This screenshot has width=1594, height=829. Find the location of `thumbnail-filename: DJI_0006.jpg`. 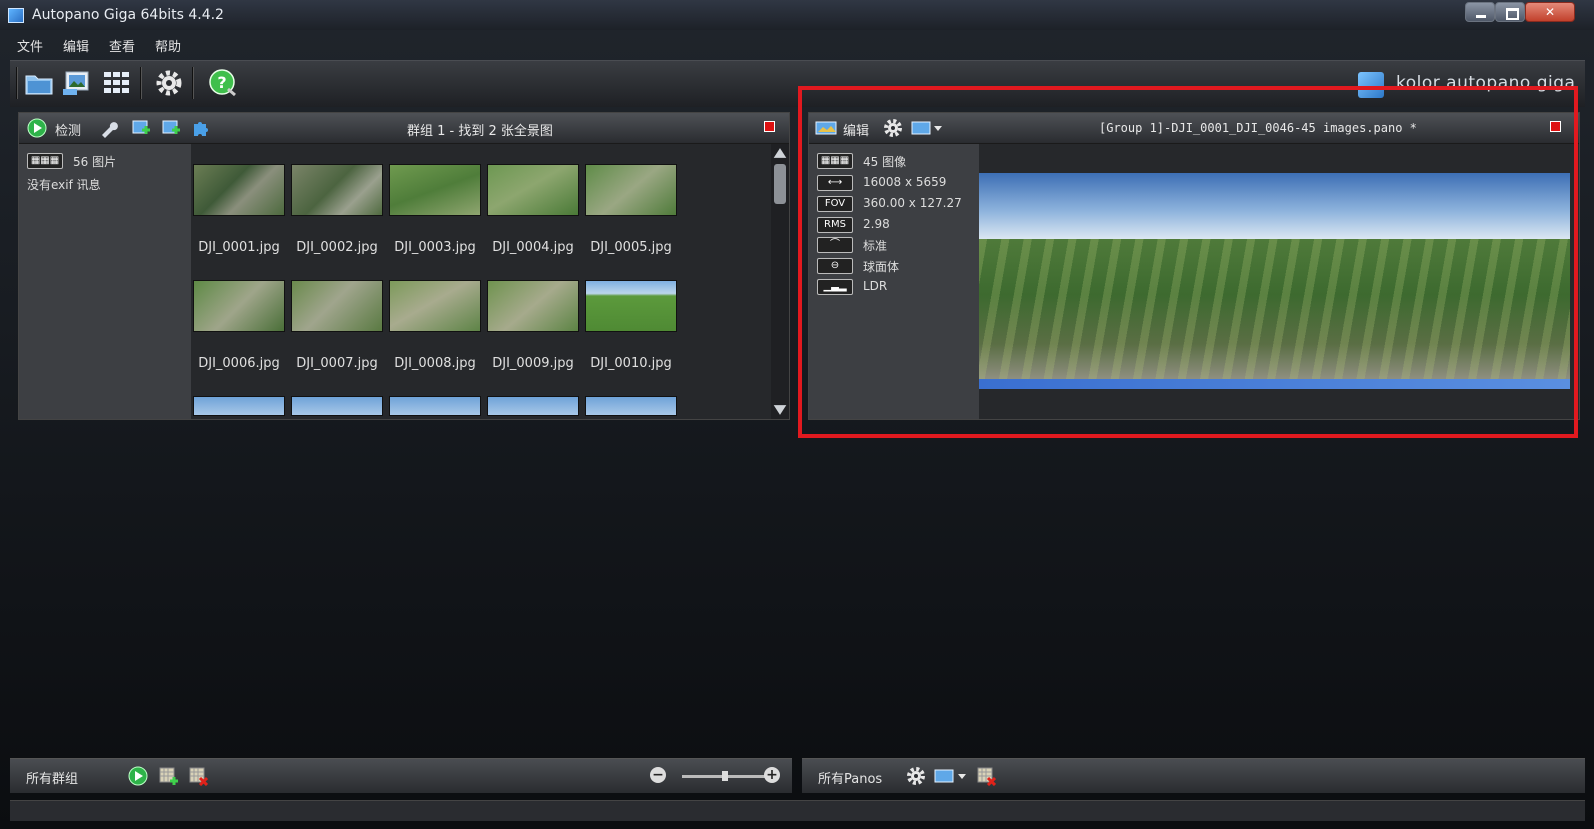

thumbnail-filename: DJI_0006.jpg is located at coordinates (239, 363).